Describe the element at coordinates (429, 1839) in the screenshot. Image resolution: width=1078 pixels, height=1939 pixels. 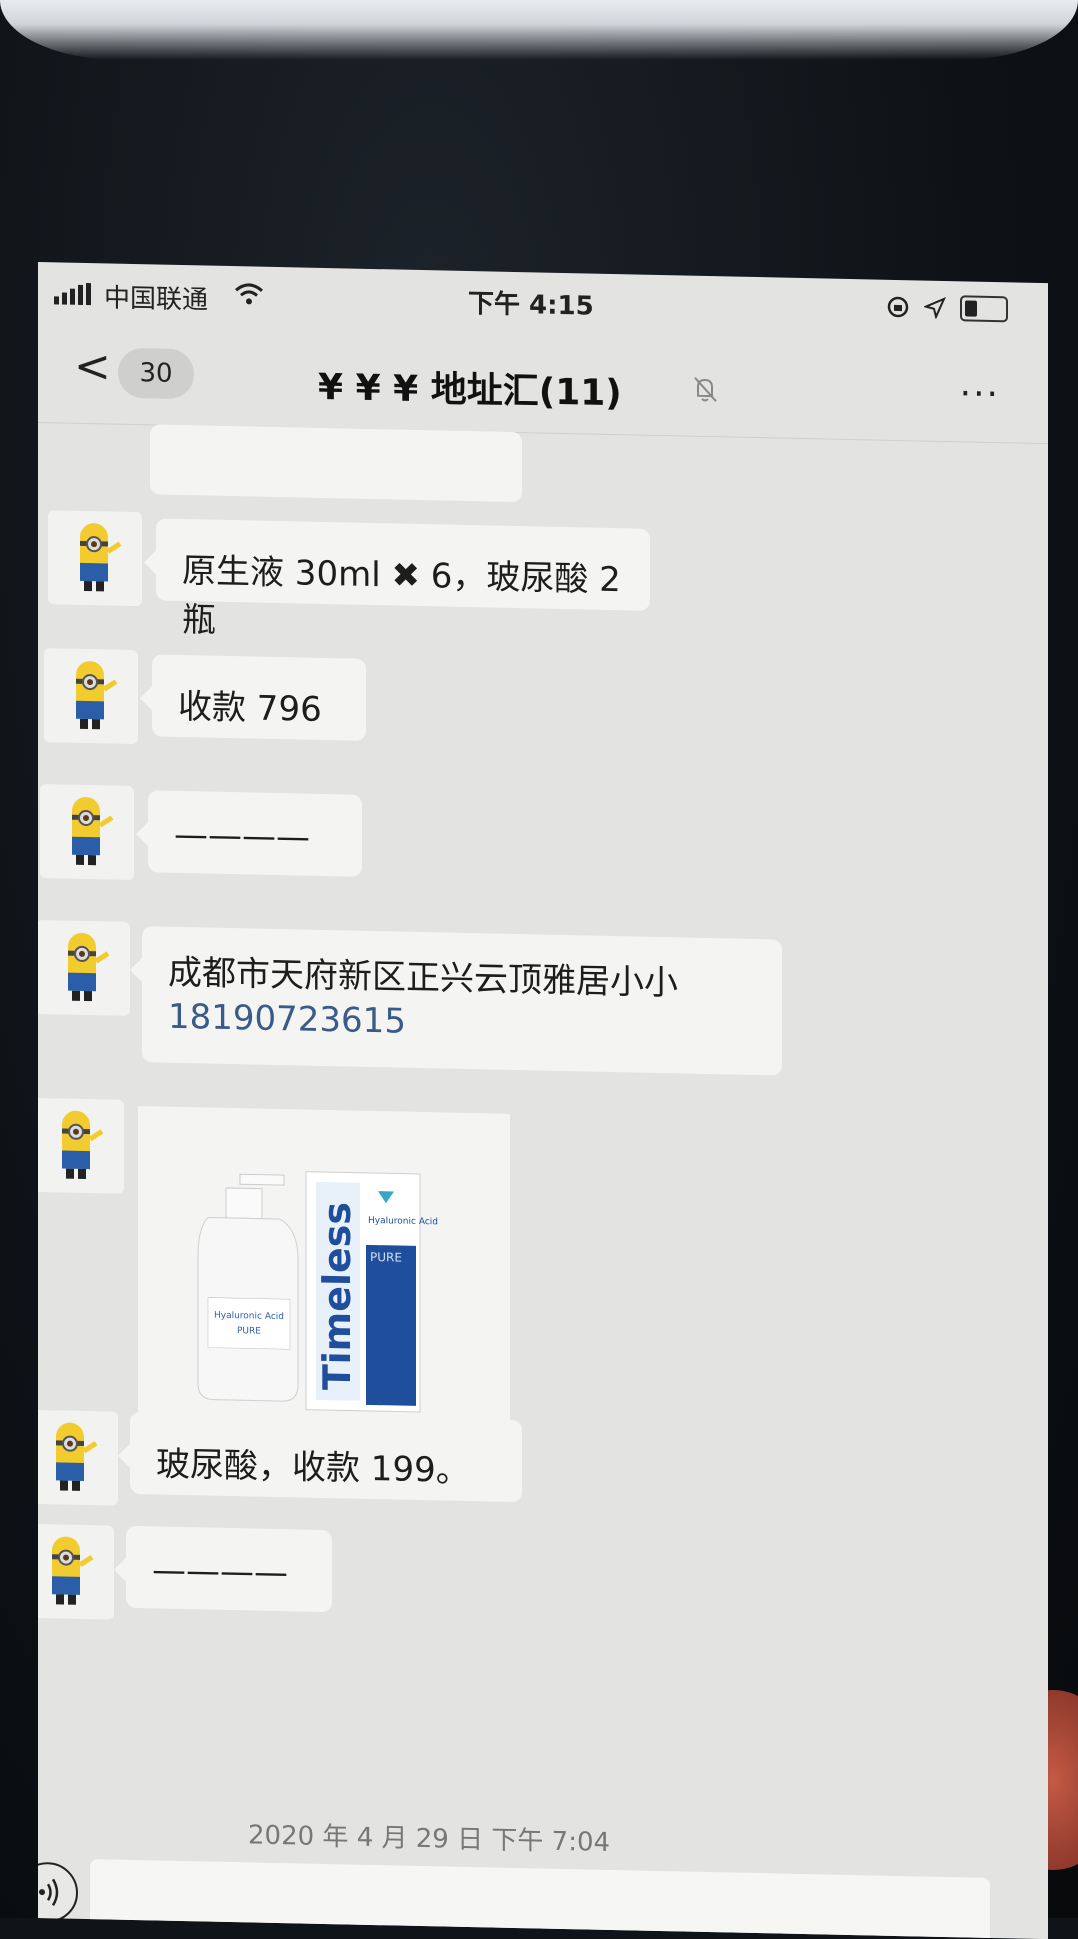
I see `chat-timestamp: 2020 年 4 月 29 日 下午 7:04` at that location.